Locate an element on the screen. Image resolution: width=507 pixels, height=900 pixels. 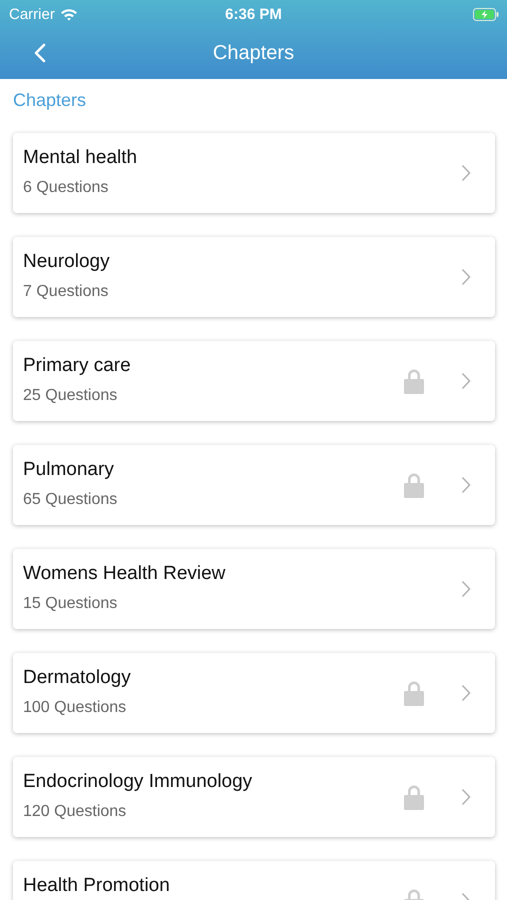
status-time: 6:36 PM is located at coordinates (253, 14).